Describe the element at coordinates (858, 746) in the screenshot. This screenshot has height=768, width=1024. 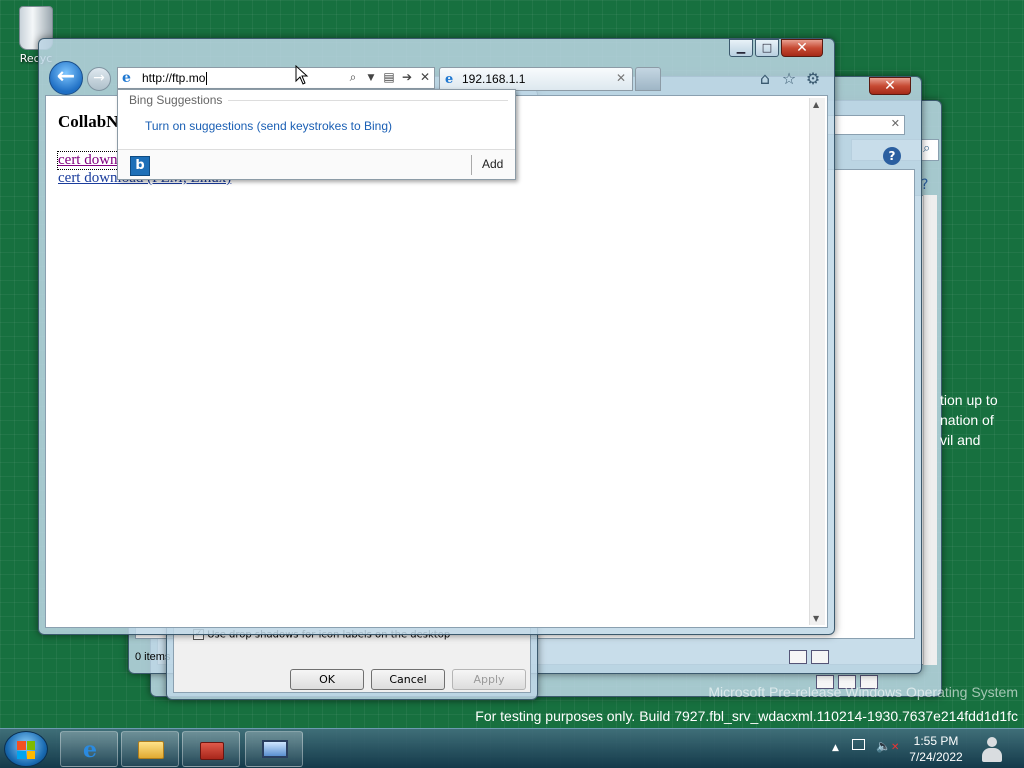
I see `network-icon` at that location.